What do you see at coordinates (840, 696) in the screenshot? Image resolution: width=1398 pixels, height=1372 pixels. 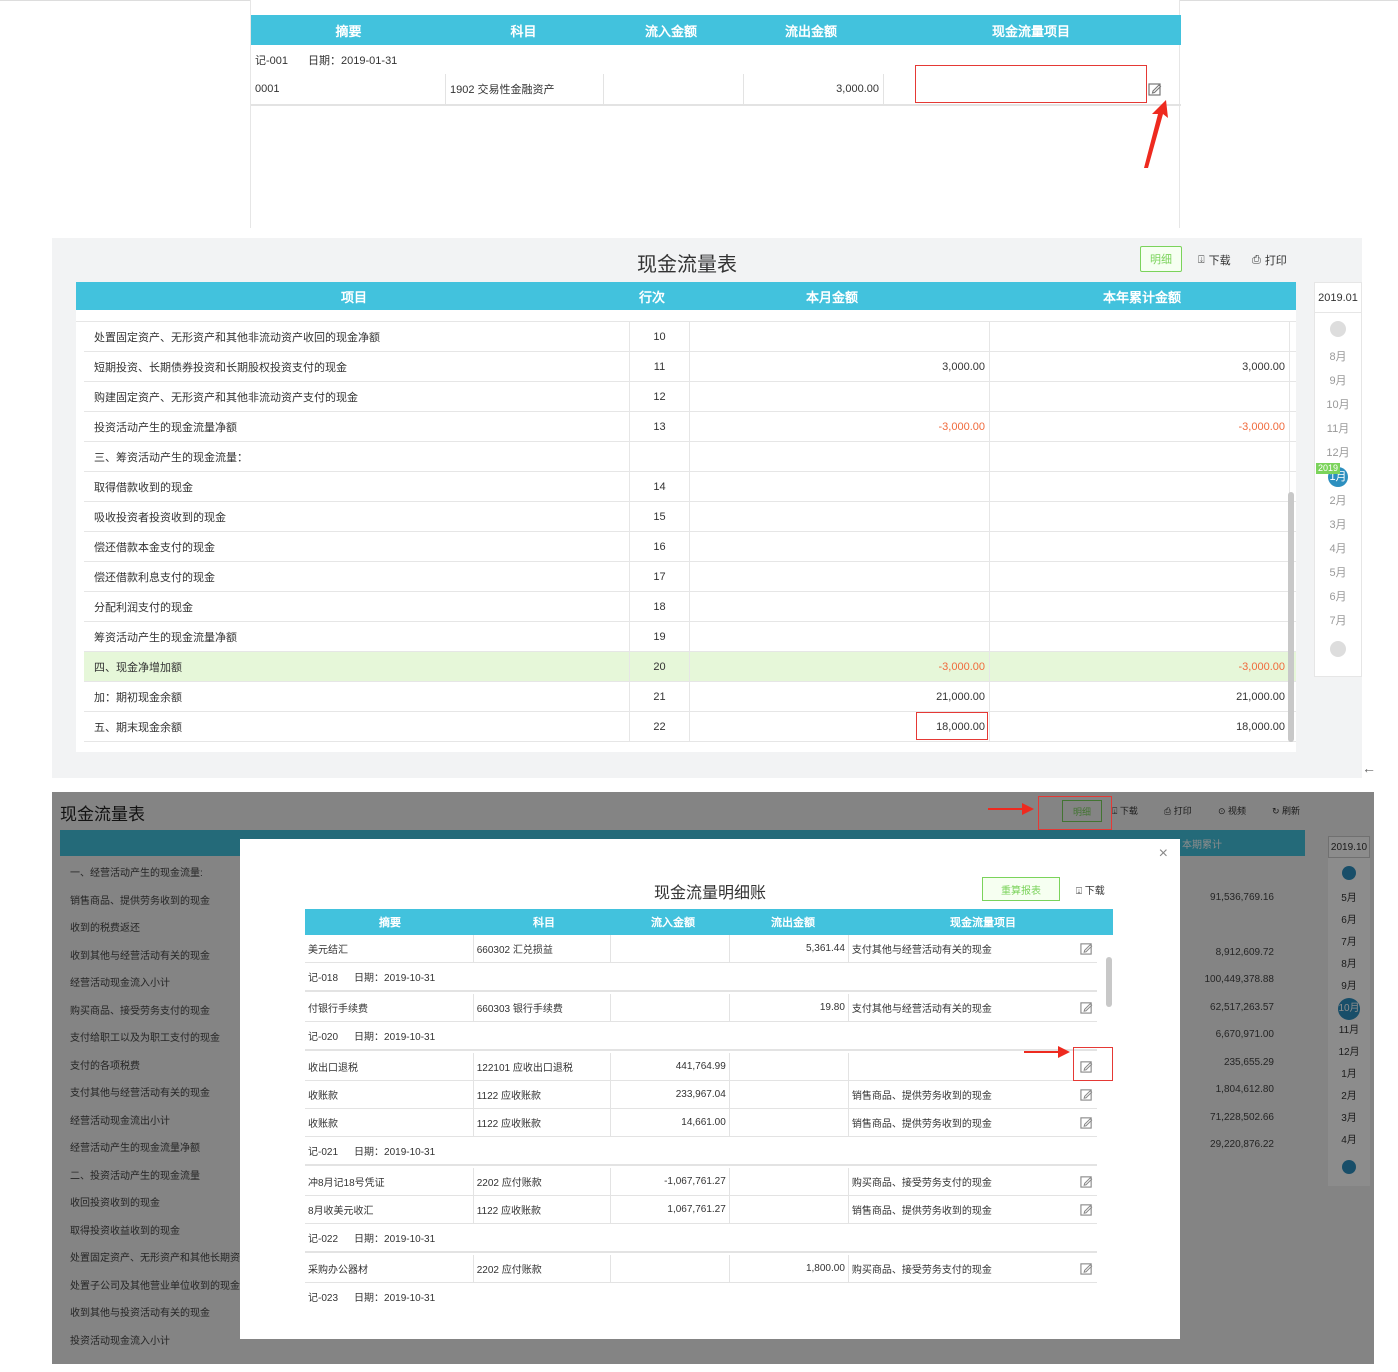 I see `row-month-amount: 21,000.00` at bounding box center [840, 696].